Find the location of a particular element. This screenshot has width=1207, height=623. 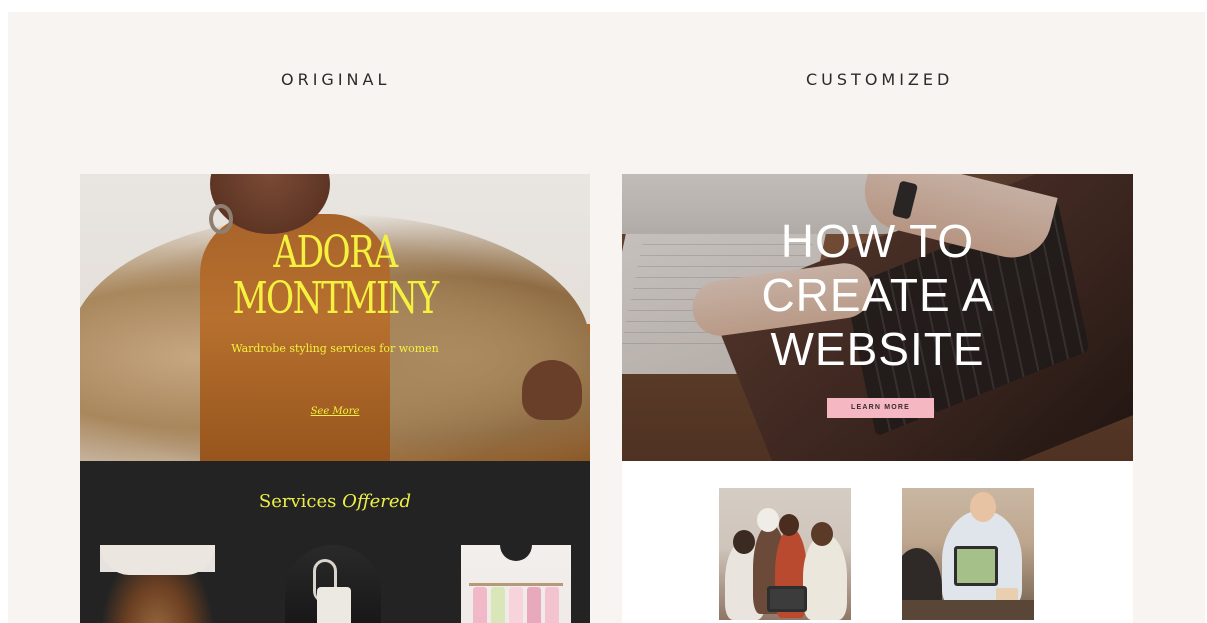

hero-title-line: HOW TO is located at coordinates (877, 241).